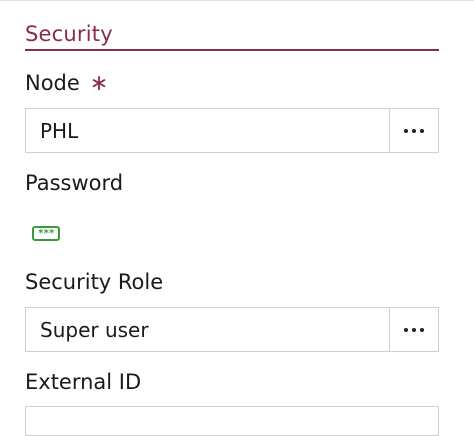 This screenshot has width=474, height=436. Describe the element at coordinates (74, 183) in the screenshot. I see `password-label: Password` at that location.